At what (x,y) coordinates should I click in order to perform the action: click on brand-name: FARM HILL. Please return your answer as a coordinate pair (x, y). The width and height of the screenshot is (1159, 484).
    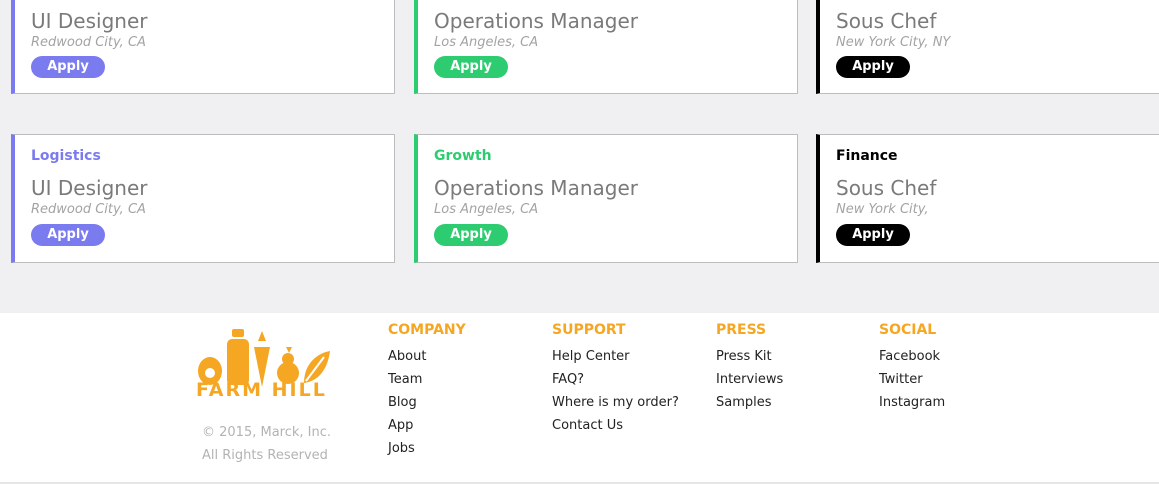
    Looking at the image, I should click on (261, 390).